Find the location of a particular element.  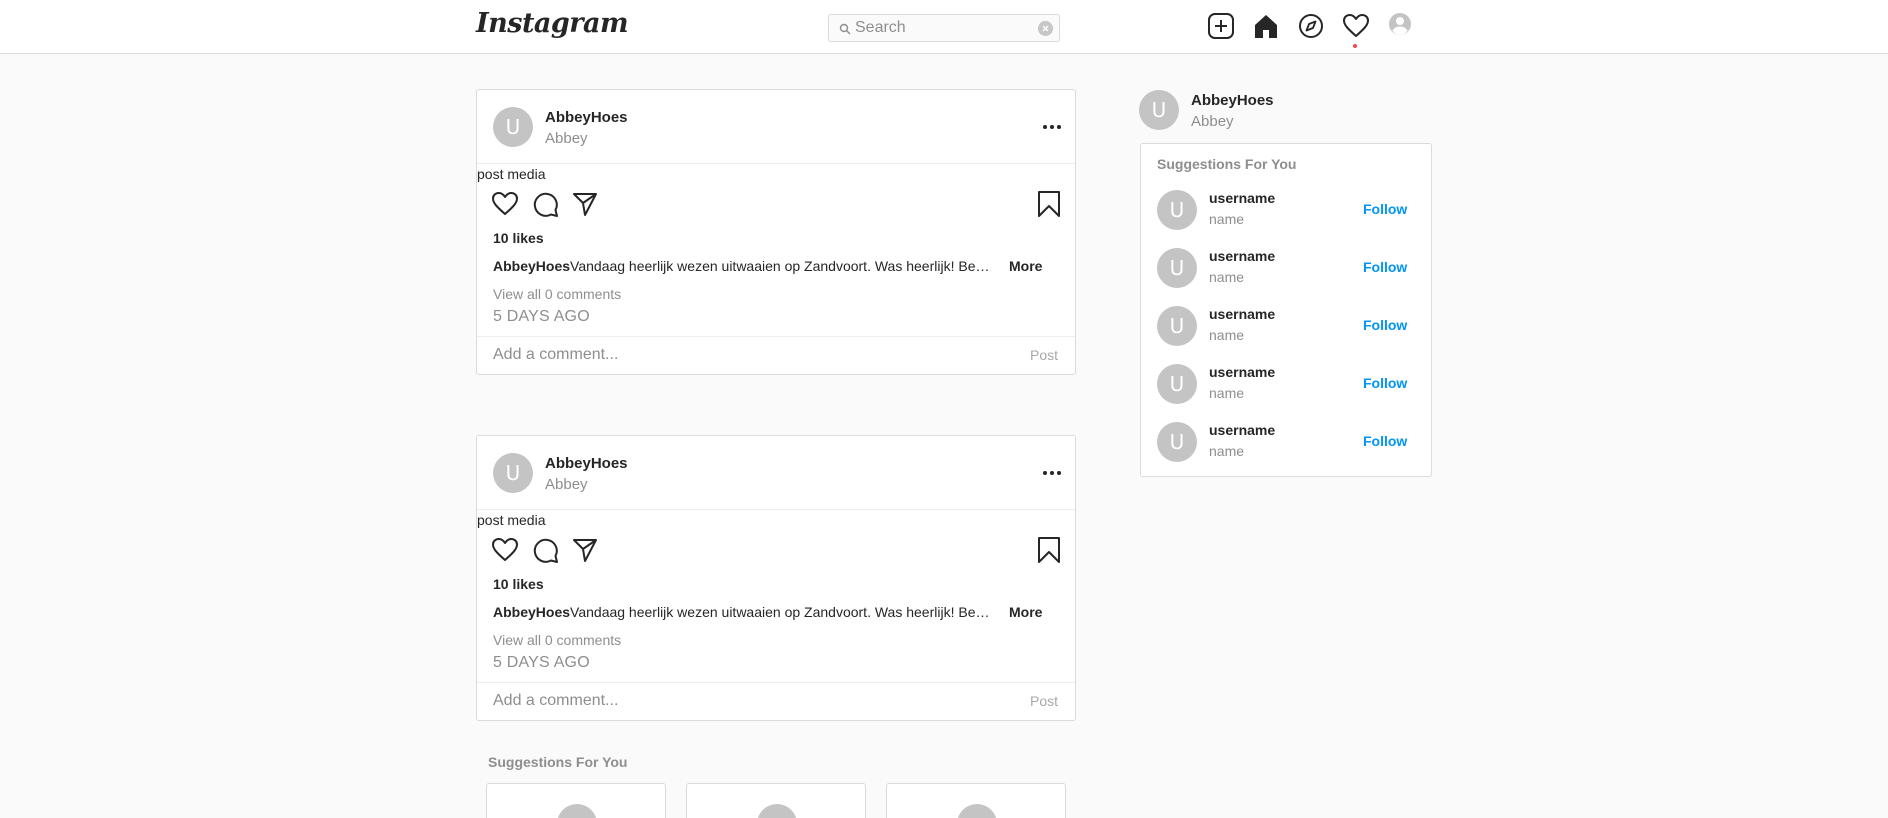

current-user-username: AbbeyHoes is located at coordinates (1232, 100).